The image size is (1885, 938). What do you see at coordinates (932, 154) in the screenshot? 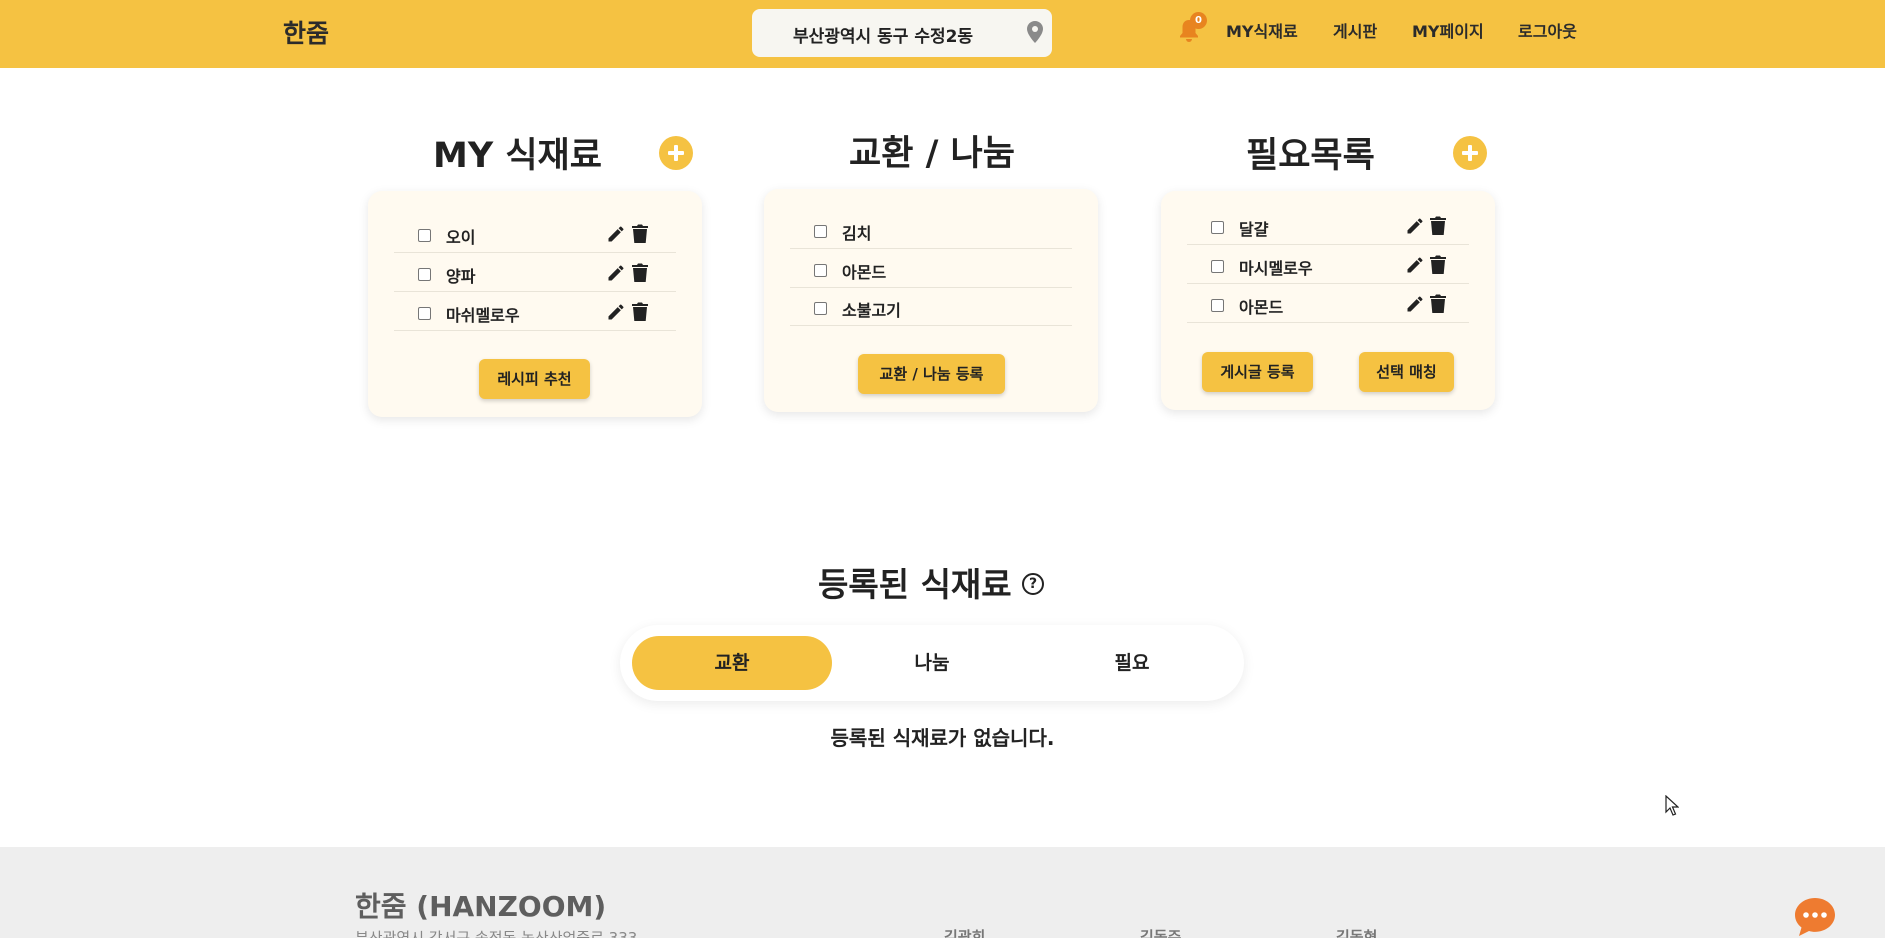
I see `exchange-share-title: 교환 / 나눔` at bounding box center [932, 154].